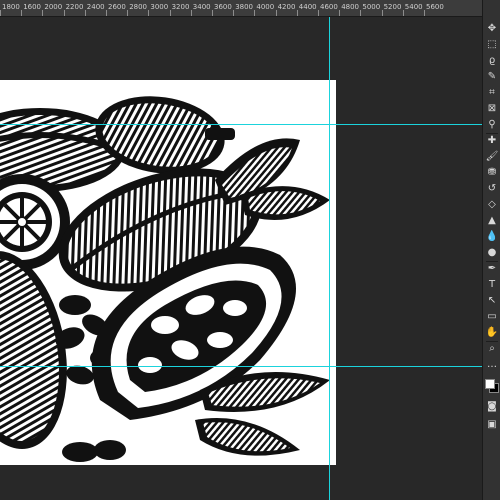 This screenshot has width=500, height=500. Describe the element at coordinates (492, 109) in the screenshot. I see `frame-tool-icon: ⊠` at that location.